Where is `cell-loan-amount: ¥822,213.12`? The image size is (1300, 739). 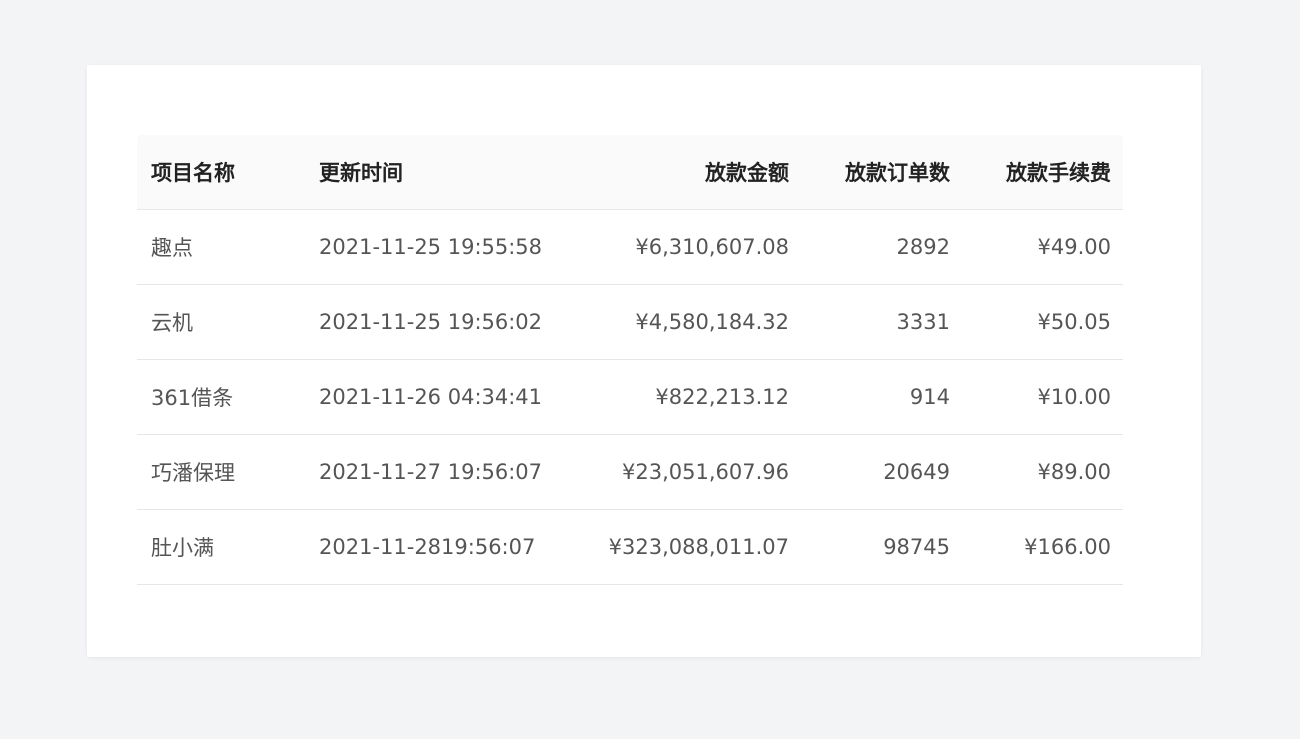
cell-loan-amount: ¥822,213.12 is located at coordinates (722, 397).